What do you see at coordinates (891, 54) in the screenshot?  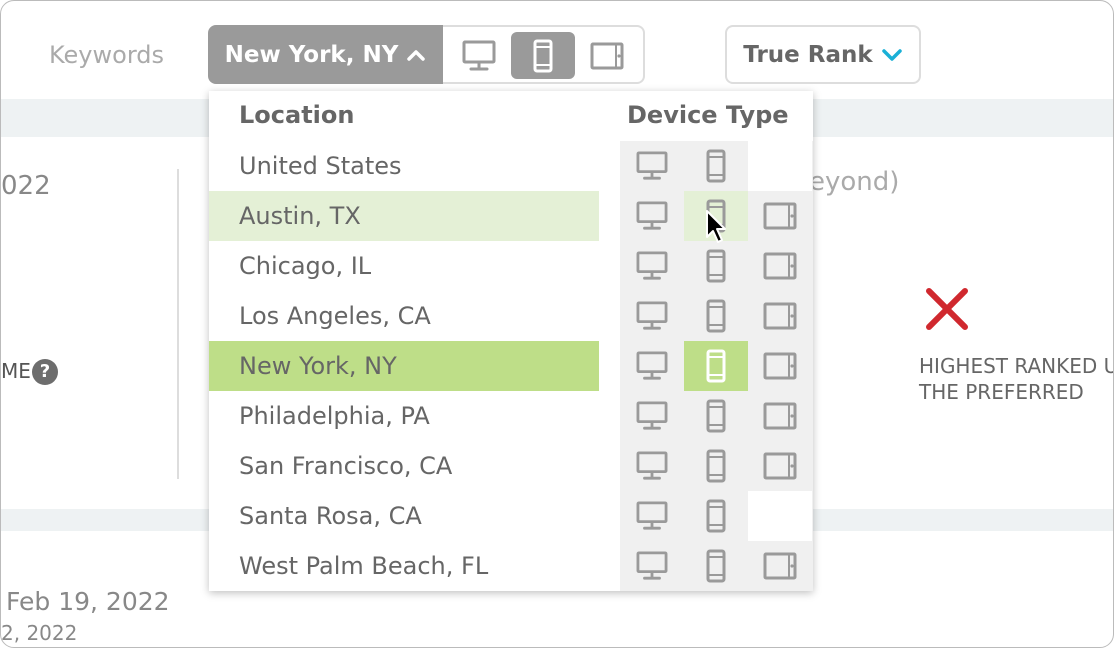 I see `chevron-down-icon` at bounding box center [891, 54].